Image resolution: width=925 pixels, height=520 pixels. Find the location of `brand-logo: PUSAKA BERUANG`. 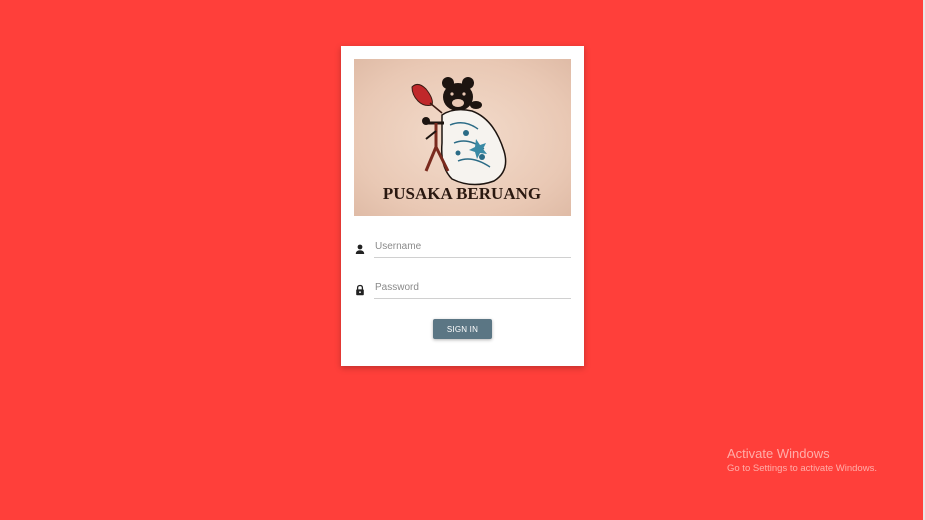

brand-logo: PUSAKA BERUANG is located at coordinates (462, 137).